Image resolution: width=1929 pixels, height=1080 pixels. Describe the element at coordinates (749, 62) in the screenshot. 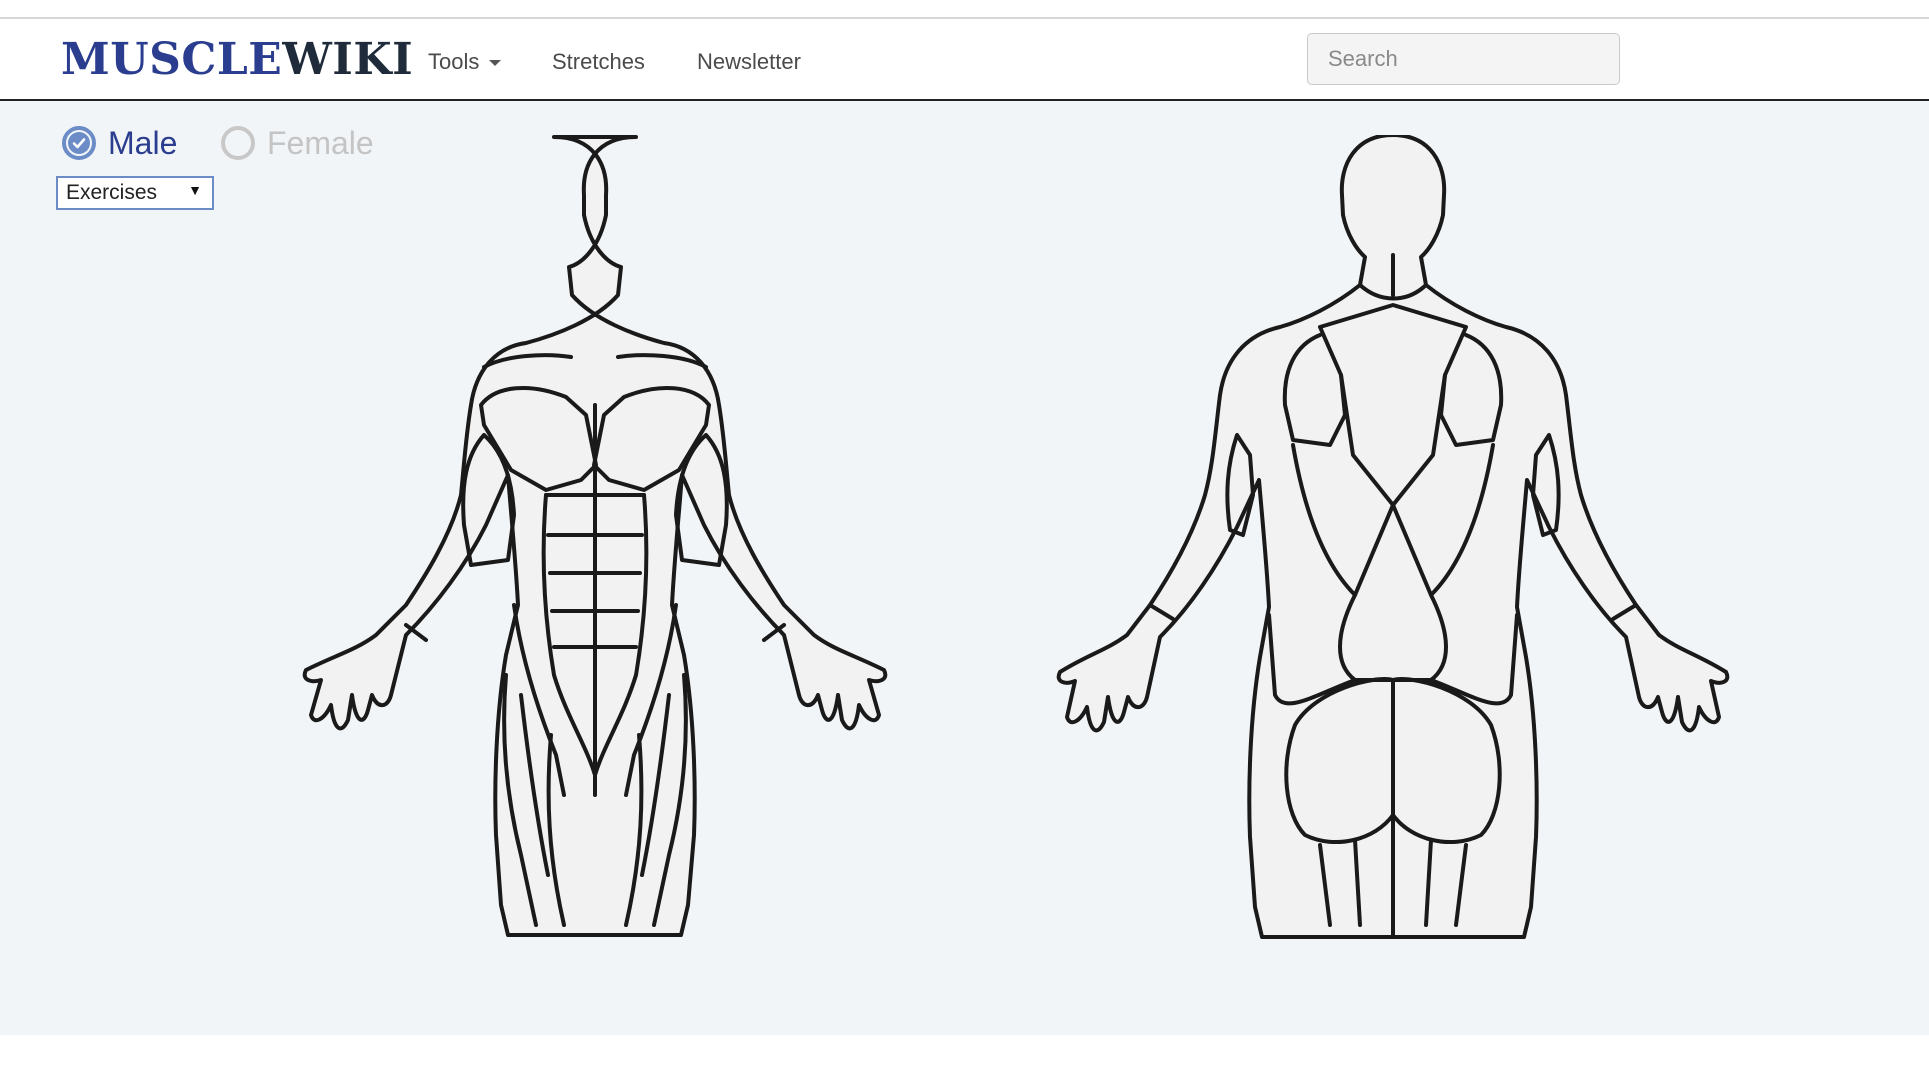

I see `nav-newsletter-link: Newsletter` at that location.